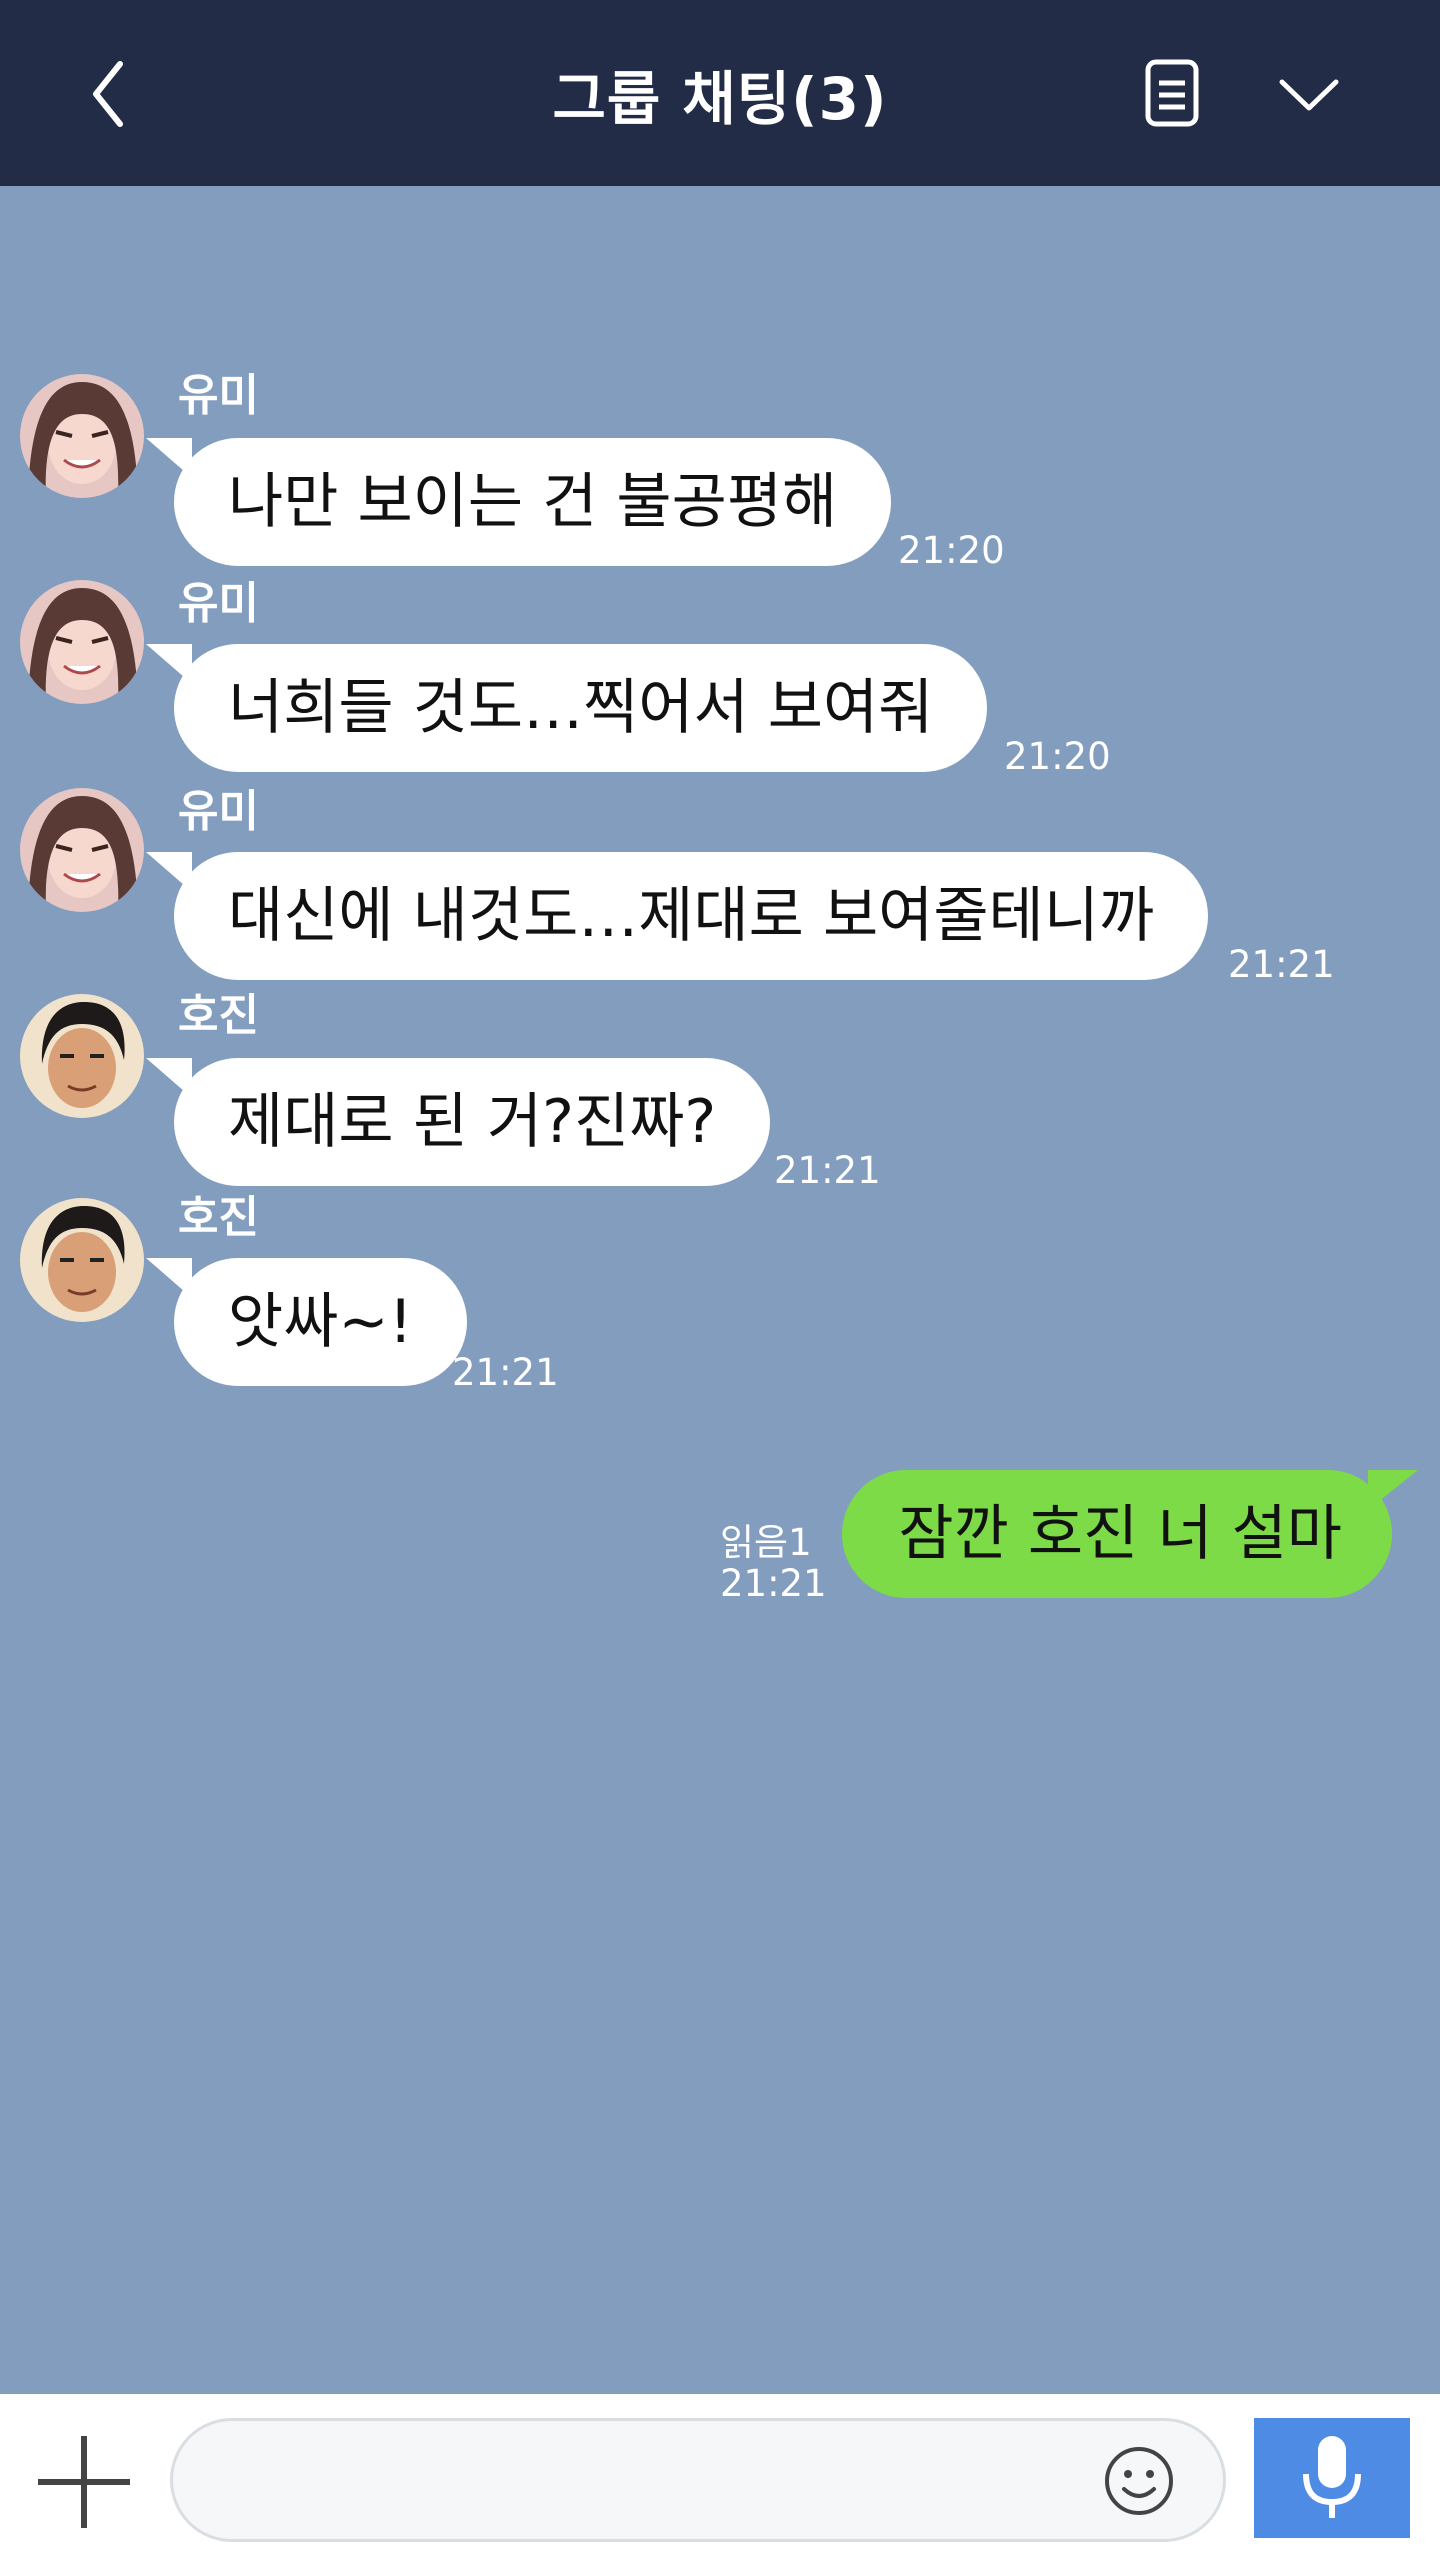  I want to click on notes-icon, so click(1172, 93).